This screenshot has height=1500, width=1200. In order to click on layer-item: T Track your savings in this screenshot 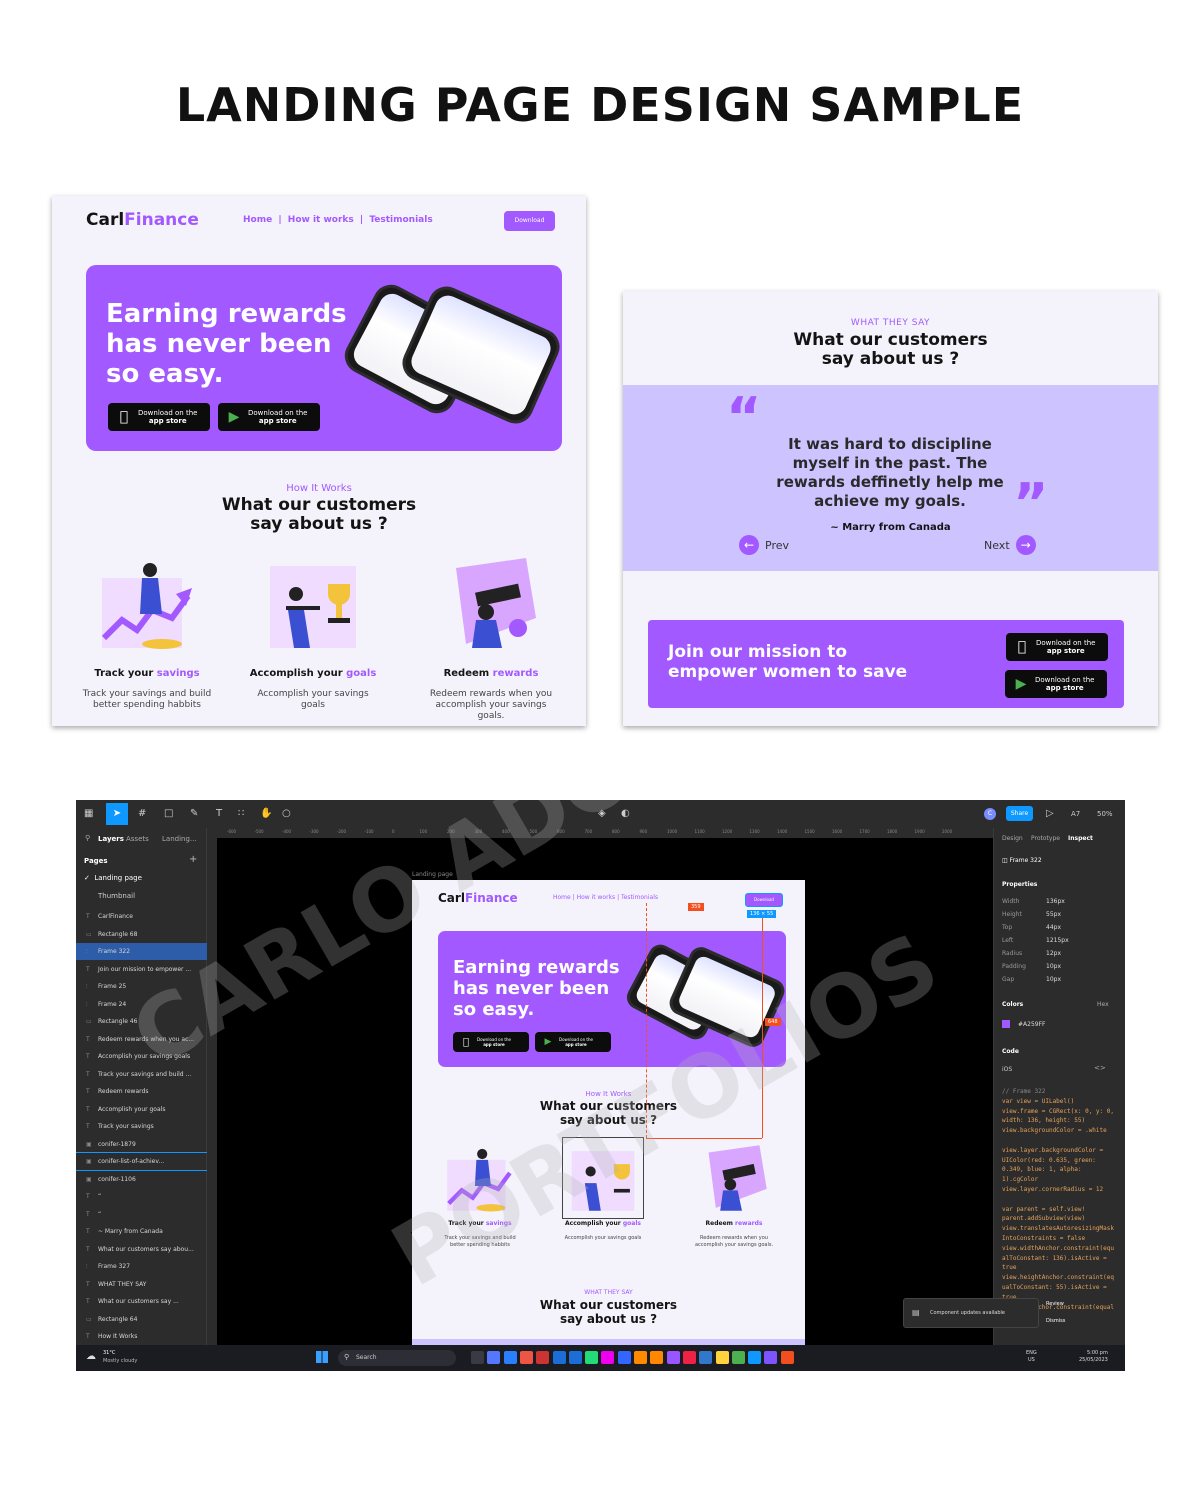, I will do `click(141, 1126)`.